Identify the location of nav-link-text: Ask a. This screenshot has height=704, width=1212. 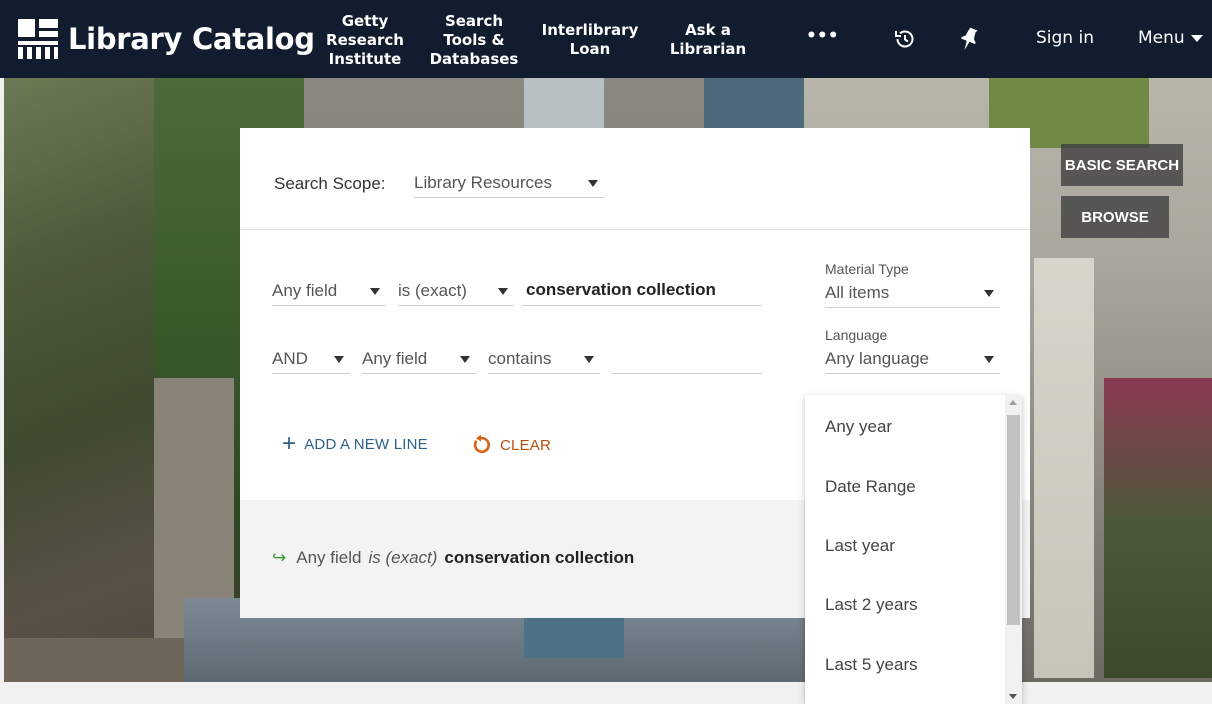
(708, 30).